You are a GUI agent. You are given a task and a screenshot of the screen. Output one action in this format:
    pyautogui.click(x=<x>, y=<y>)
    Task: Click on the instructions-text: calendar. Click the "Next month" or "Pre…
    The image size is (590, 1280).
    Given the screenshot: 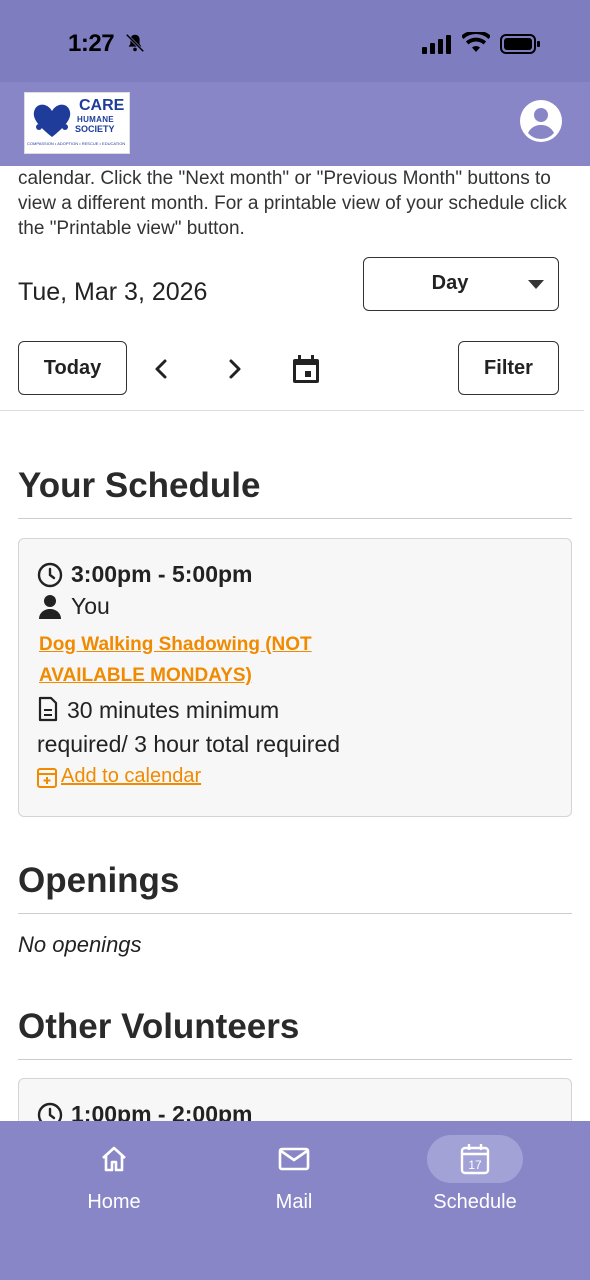 What is the action you would take?
    pyautogui.click(x=292, y=203)
    